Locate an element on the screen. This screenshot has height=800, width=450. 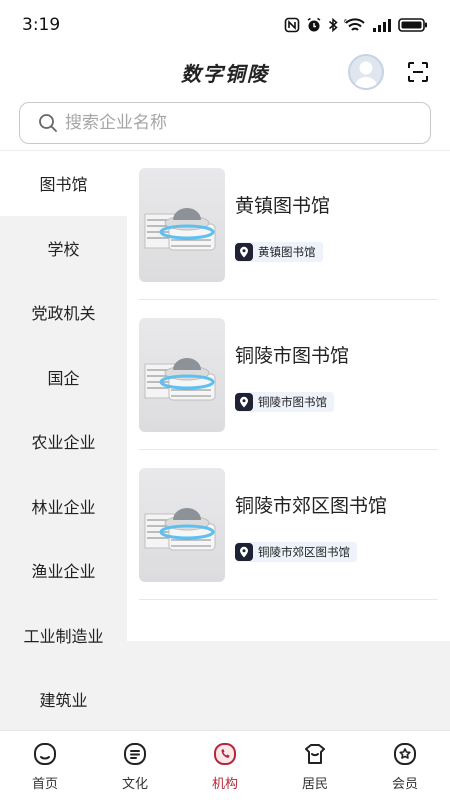
avatar is located at coordinates (366, 72).